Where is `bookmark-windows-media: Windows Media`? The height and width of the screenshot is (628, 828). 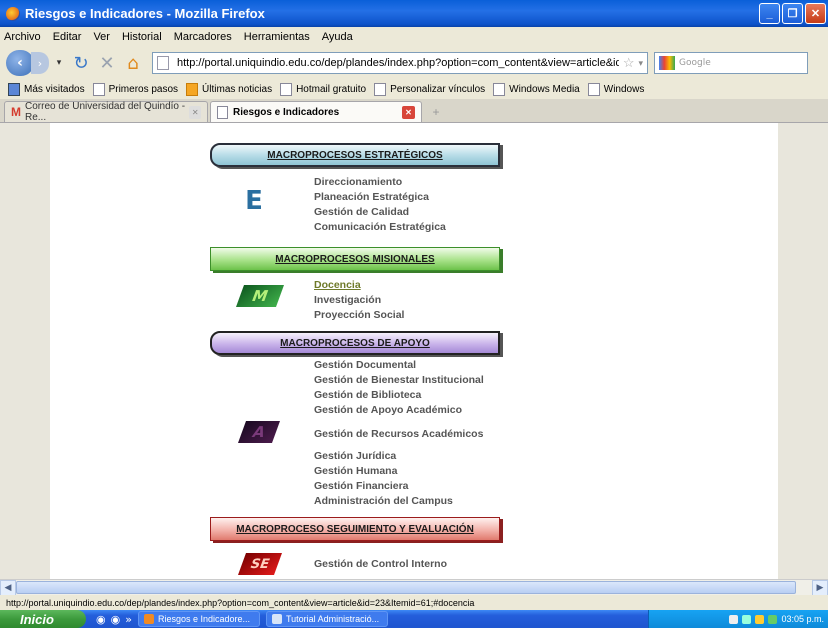
bookmark-windows-media: Windows Media is located at coordinates (536, 89).